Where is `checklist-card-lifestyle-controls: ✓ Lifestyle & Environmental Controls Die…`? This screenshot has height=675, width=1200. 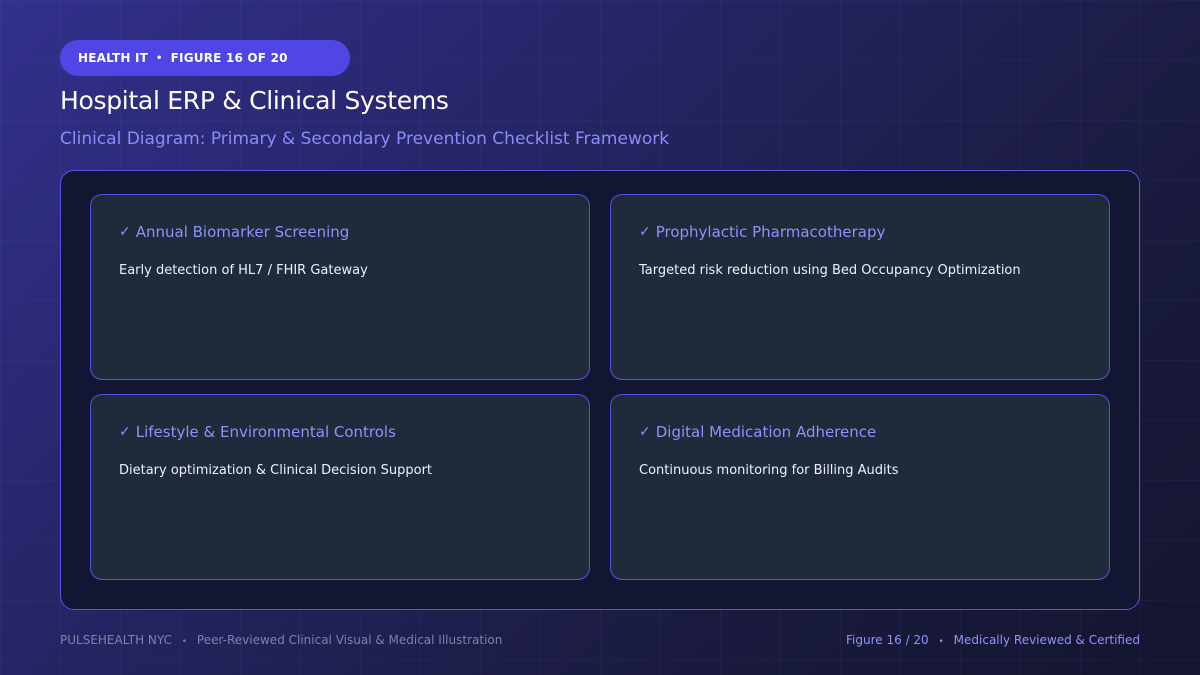 checklist-card-lifestyle-controls: ✓ Lifestyle & Environmental Controls Die… is located at coordinates (340, 487).